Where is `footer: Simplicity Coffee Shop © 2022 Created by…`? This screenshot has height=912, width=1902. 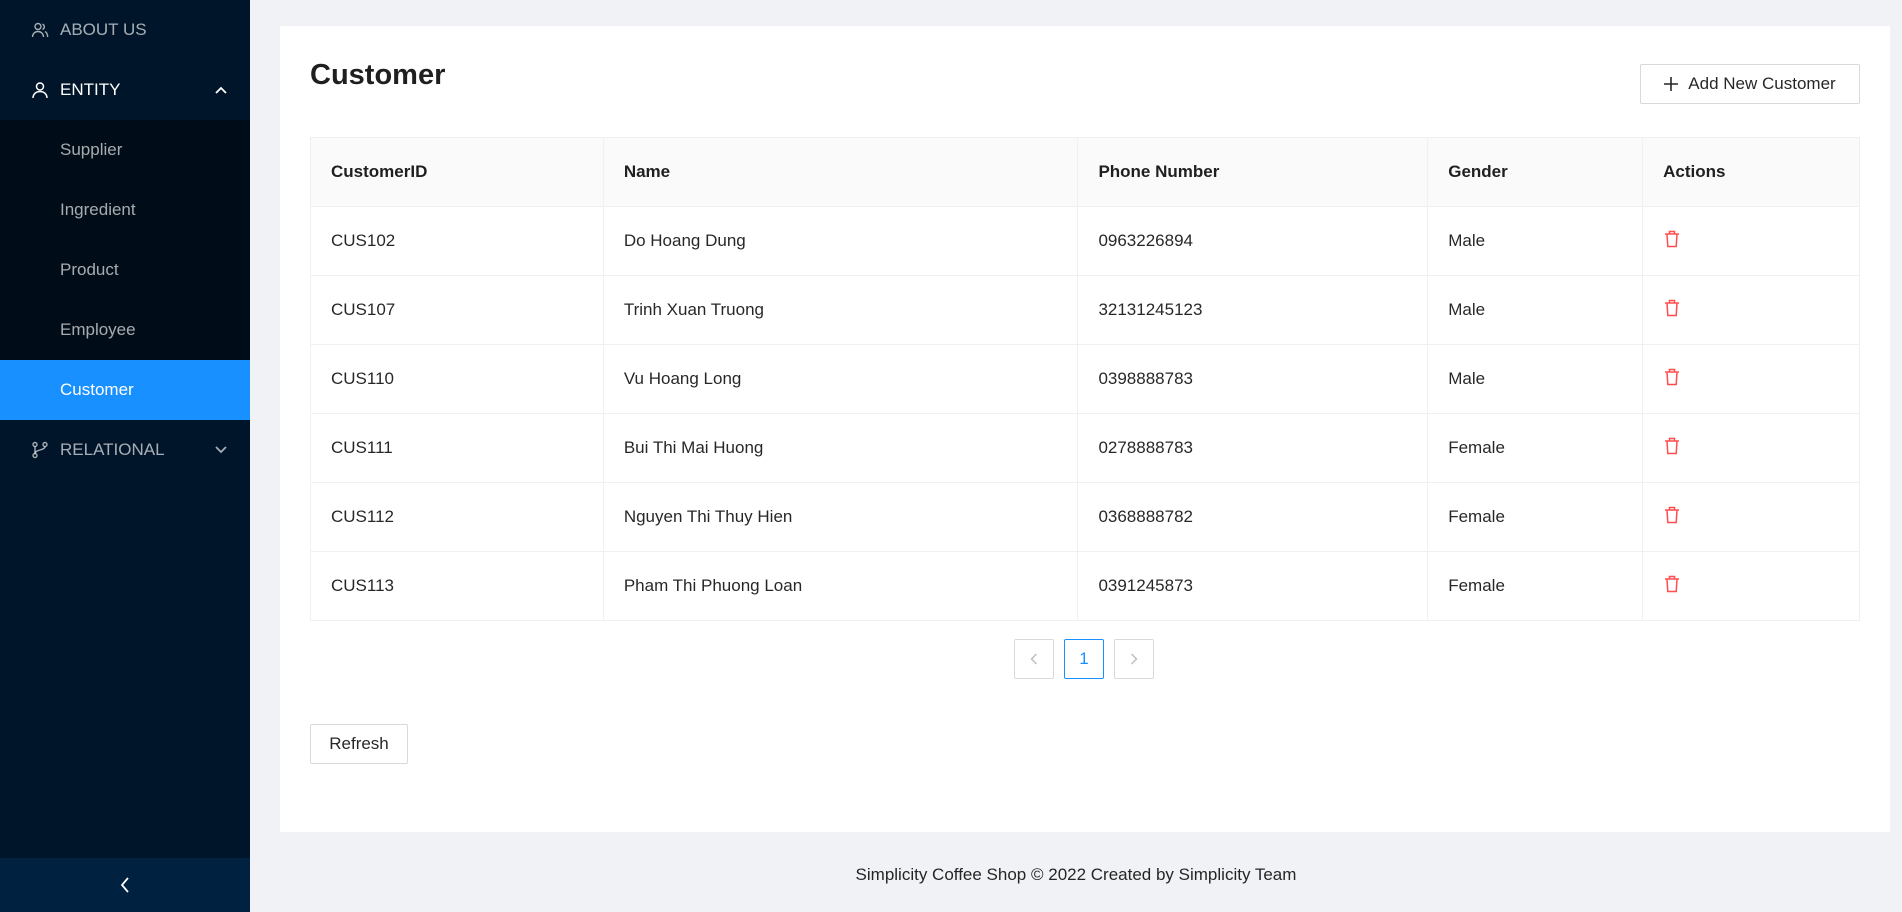 footer: Simplicity Coffee Shop © 2022 Created by… is located at coordinates (1076, 874).